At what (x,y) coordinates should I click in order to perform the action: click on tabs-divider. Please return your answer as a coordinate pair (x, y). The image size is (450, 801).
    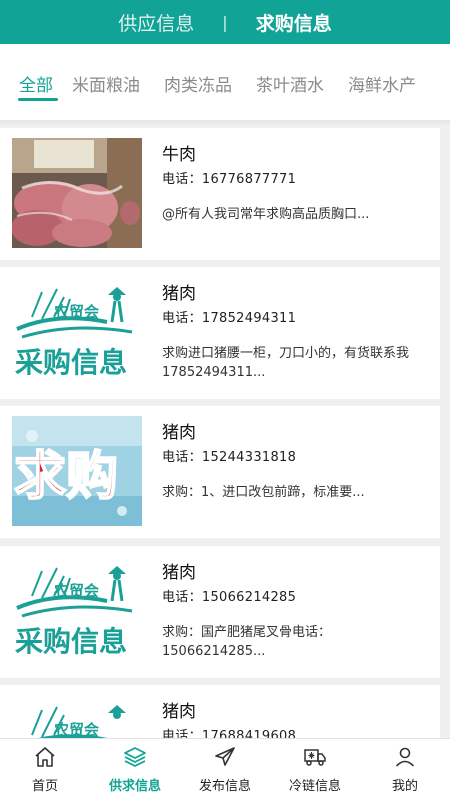
    Looking at the image, I should click on (225, 123).